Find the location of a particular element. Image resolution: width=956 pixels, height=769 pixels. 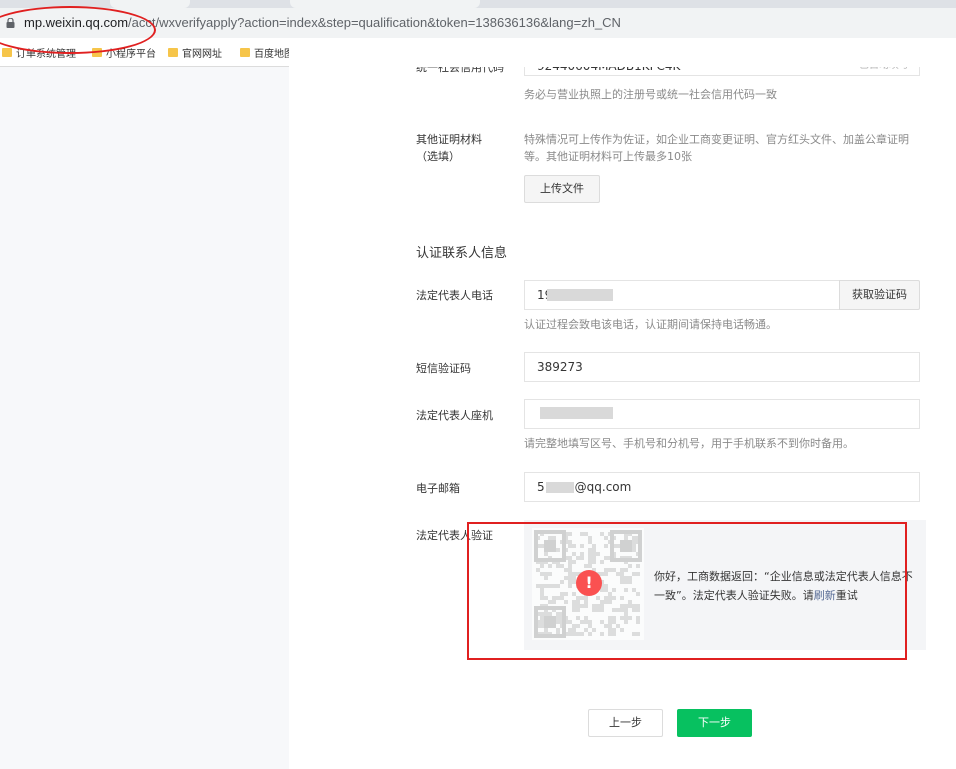

sms-code-input: 389273 is located at coordinates (722, 367).